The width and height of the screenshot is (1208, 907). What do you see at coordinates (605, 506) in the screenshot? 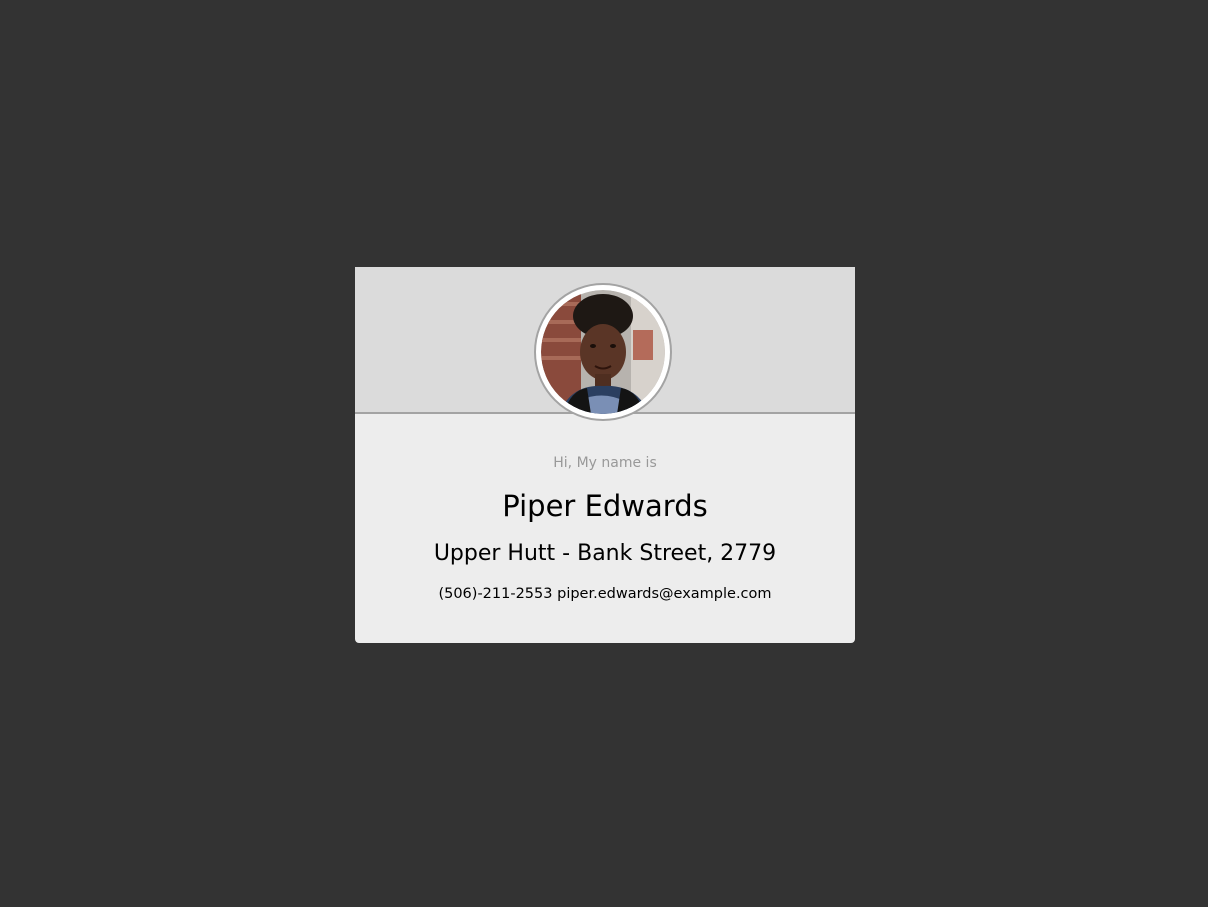
I see `person-name: Piper Edwards` at bounding box center [605, 506].